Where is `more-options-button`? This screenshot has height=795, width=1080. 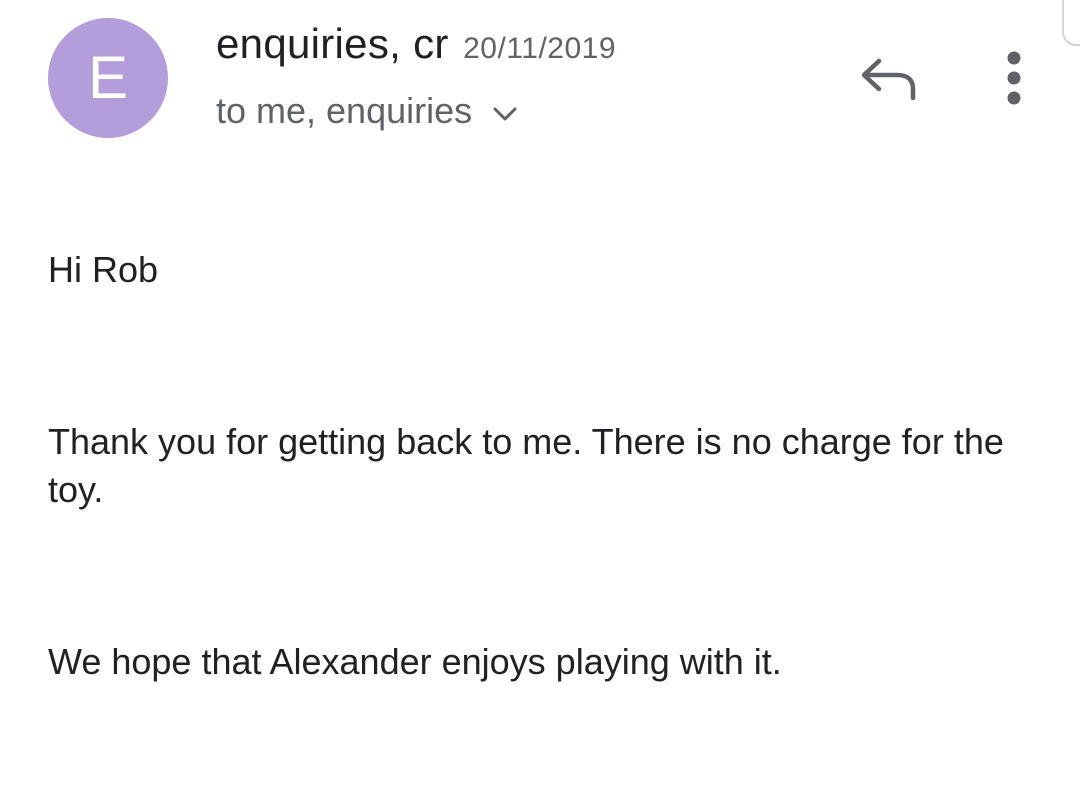 more-options-button is located at coordinates (1014, 78).